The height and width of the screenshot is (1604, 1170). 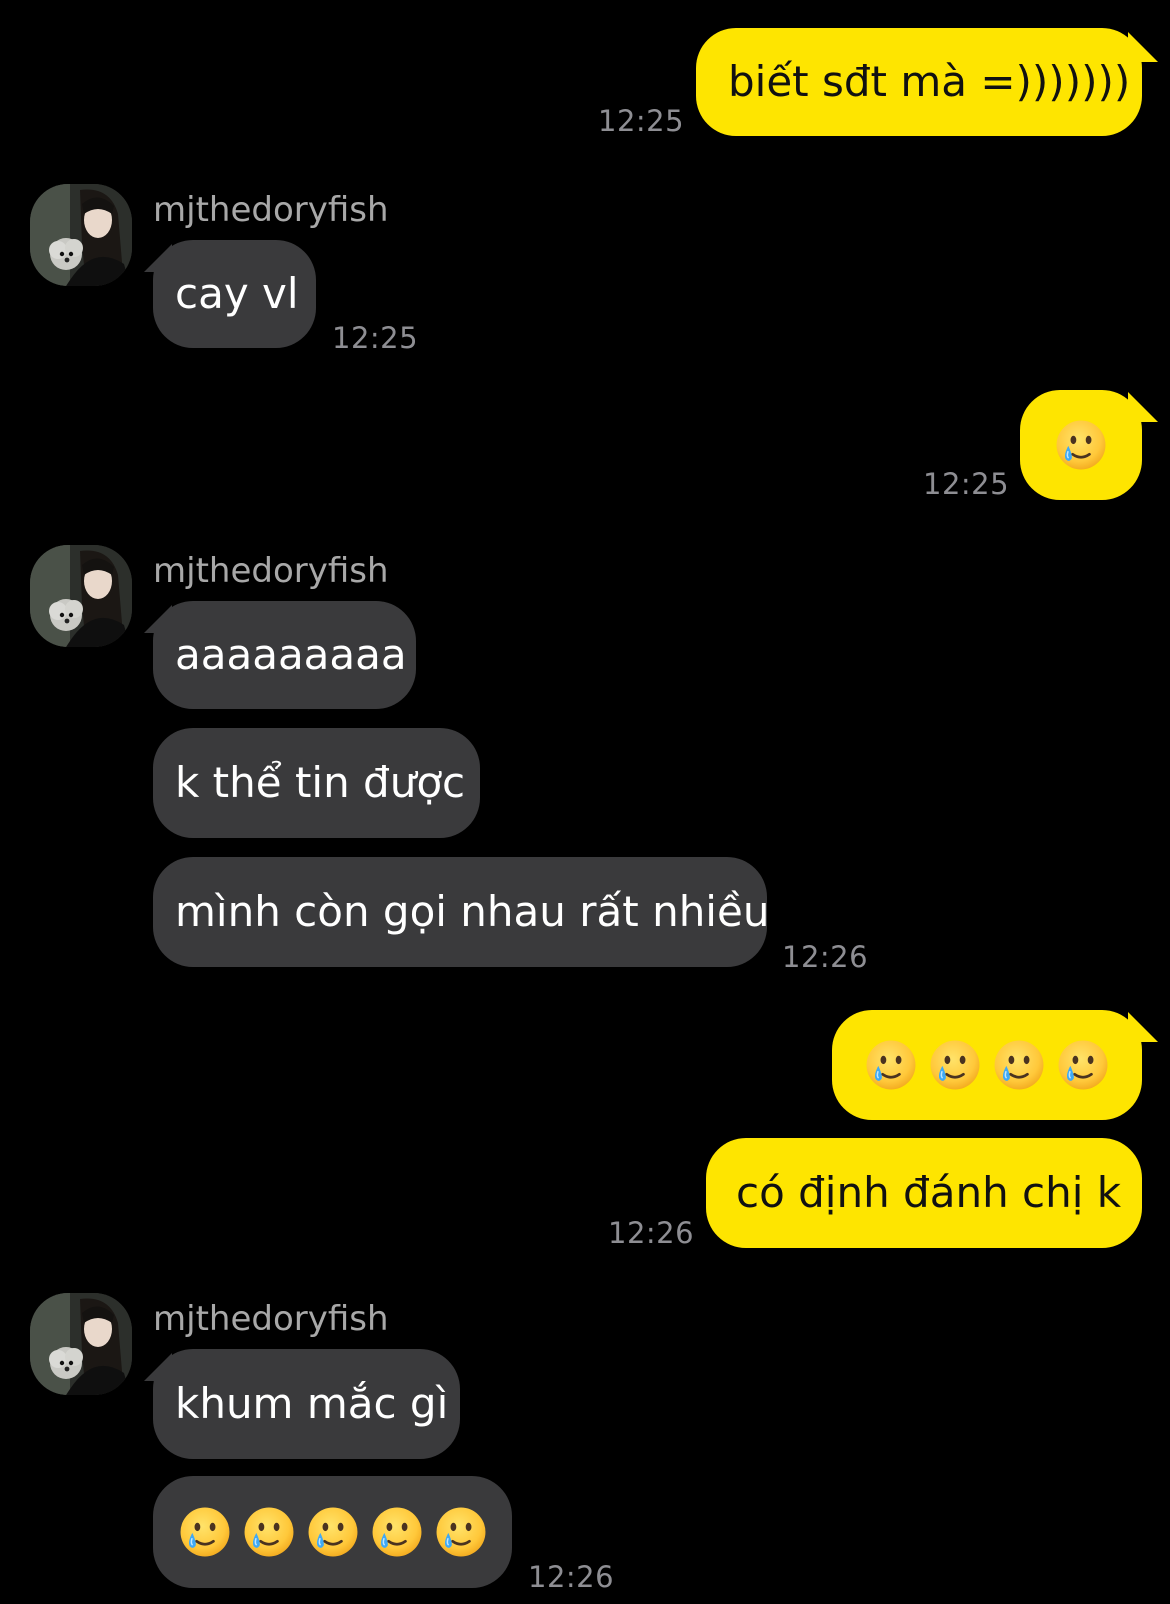 I want to click on message-text: khum mắc gì, so click(x=312, y=1403).